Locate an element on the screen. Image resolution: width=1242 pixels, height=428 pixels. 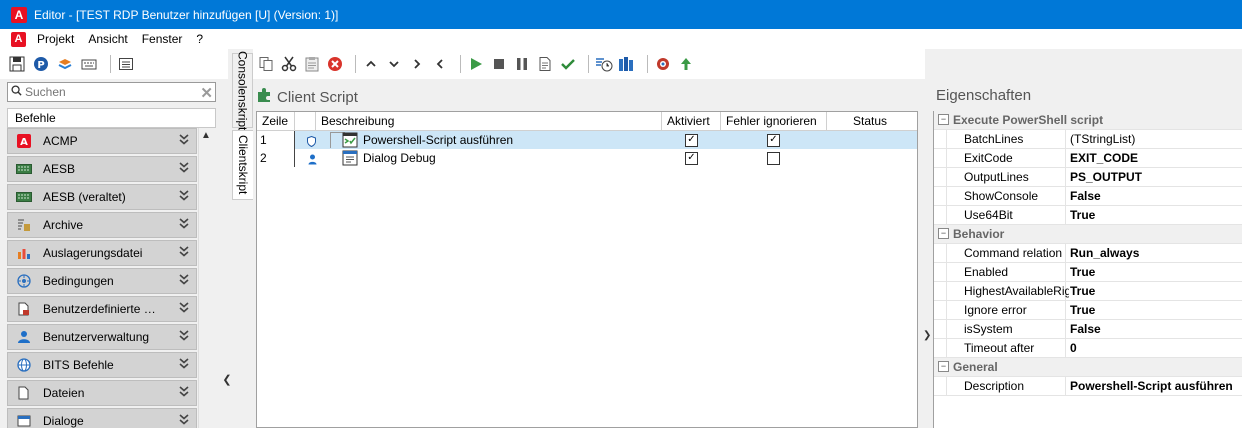
menu-logo-icon: A is located at coordinates (18, 39).